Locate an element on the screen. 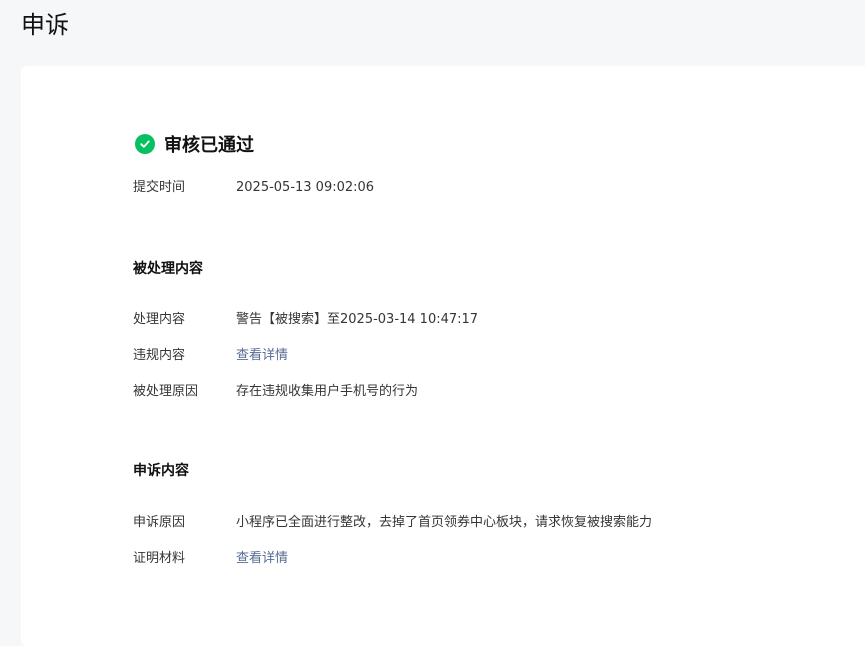  submit-time-value: 2025-05-13 09:02:06 is located at coordinates (305, 187).